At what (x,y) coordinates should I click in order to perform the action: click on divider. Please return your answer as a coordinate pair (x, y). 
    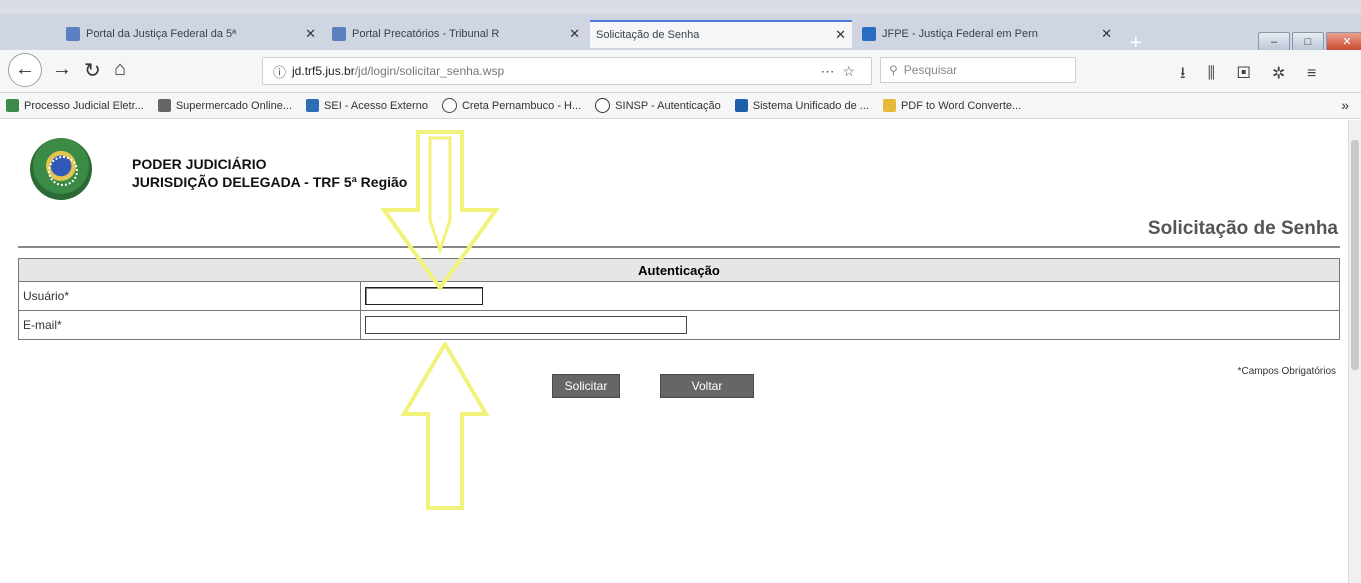
    Looking at the image, I should click on (679, 247).